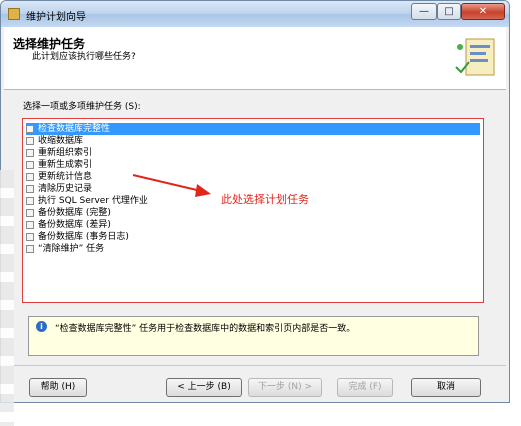  Describe the element at coordinates (446, 387) in the screenshot. I see `cancel-button: 取消` at that location.